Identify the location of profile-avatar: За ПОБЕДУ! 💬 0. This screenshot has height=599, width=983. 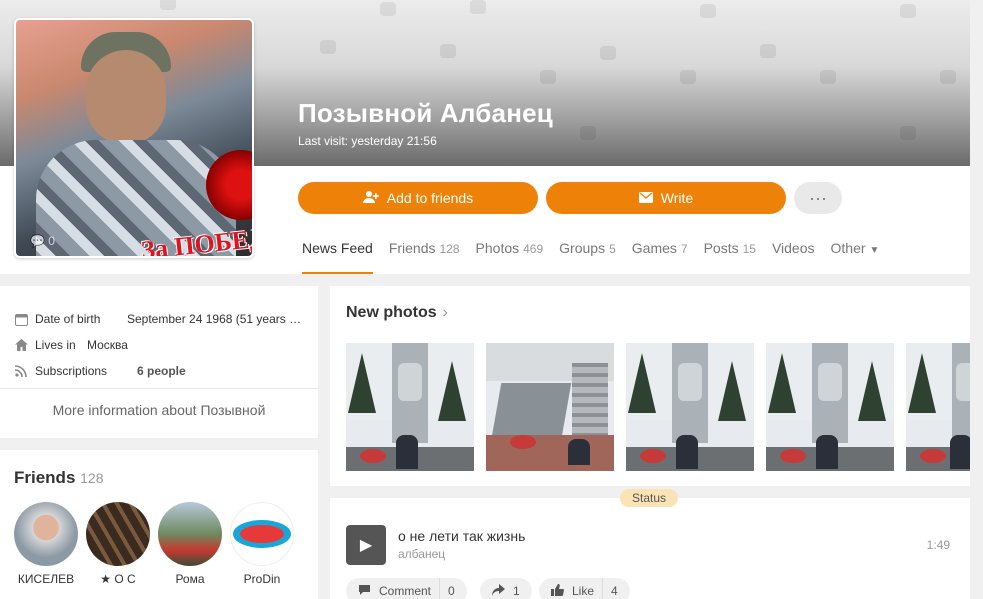
(134, 138).